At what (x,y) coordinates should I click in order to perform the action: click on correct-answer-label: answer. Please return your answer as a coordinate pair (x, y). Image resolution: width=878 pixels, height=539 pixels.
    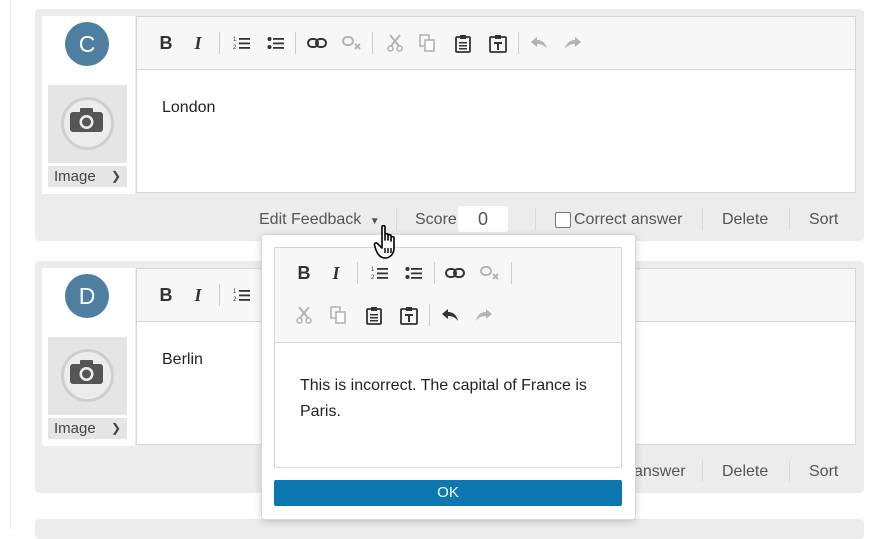
    Looking at the image, I should click on (660, 472).